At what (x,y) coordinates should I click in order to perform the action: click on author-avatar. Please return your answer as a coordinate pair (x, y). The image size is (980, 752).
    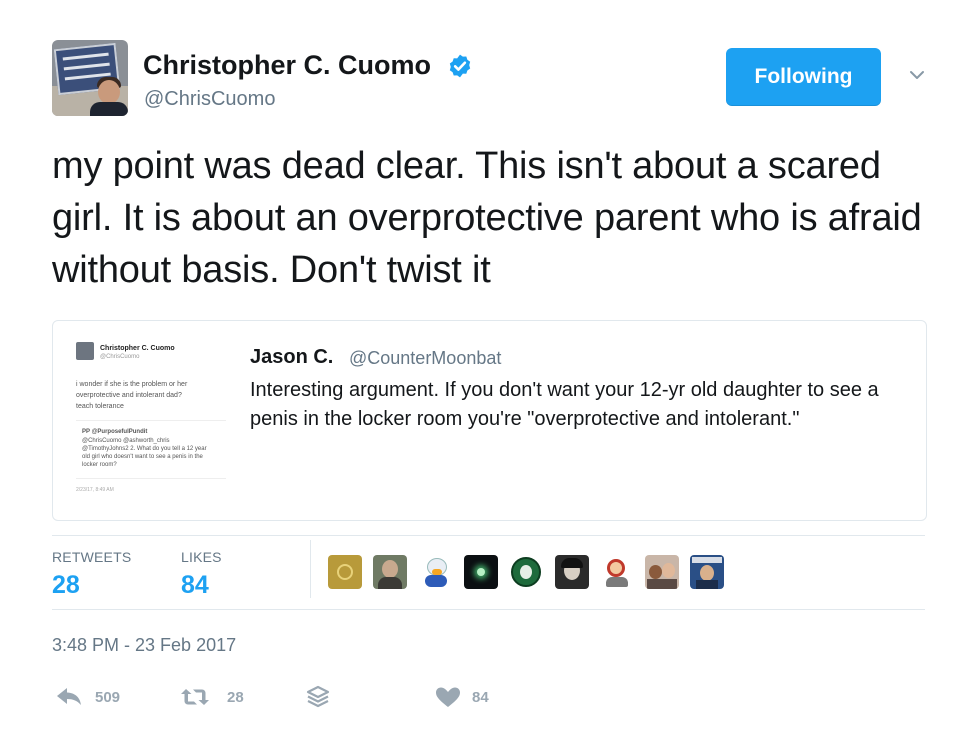
    Looking at the image, I should click on (90, 78).